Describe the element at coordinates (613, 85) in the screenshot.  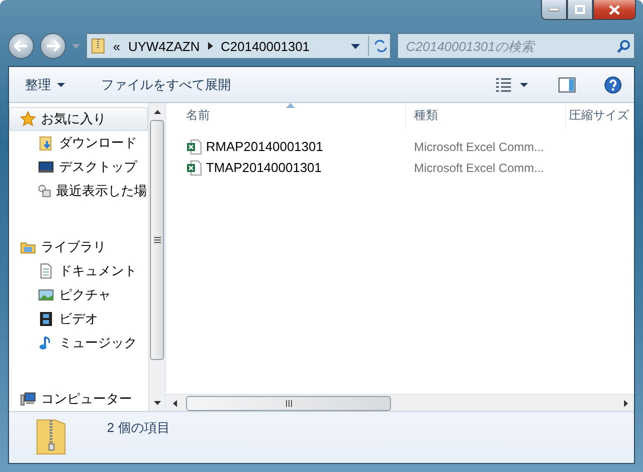
I see `help-icon` at that location.